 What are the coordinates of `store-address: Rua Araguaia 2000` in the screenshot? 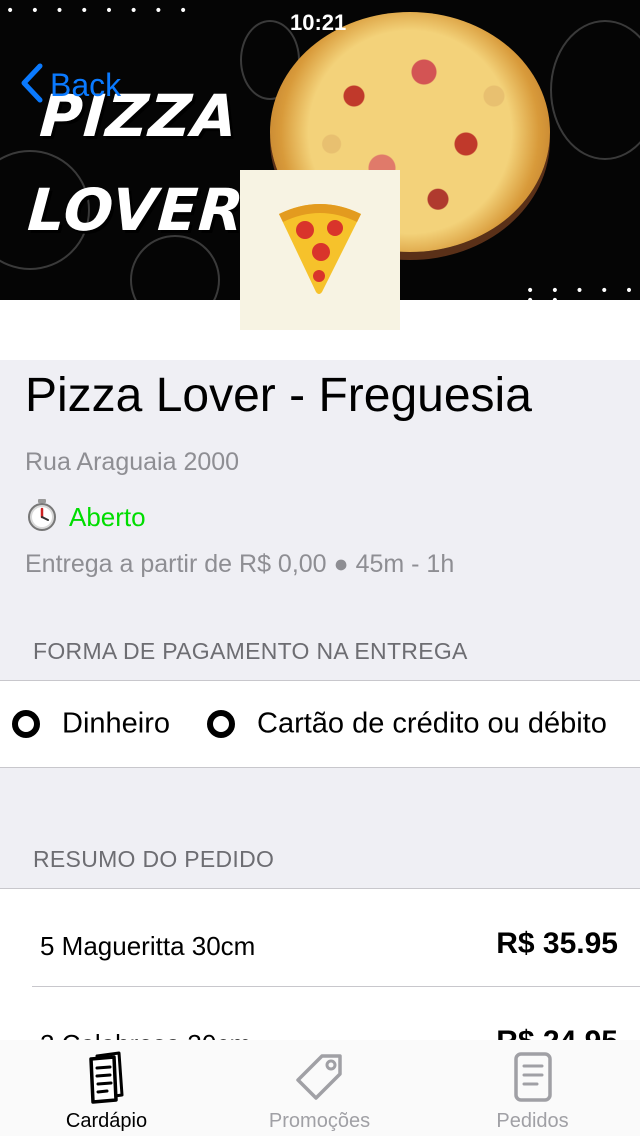 It's located at (132, 462).